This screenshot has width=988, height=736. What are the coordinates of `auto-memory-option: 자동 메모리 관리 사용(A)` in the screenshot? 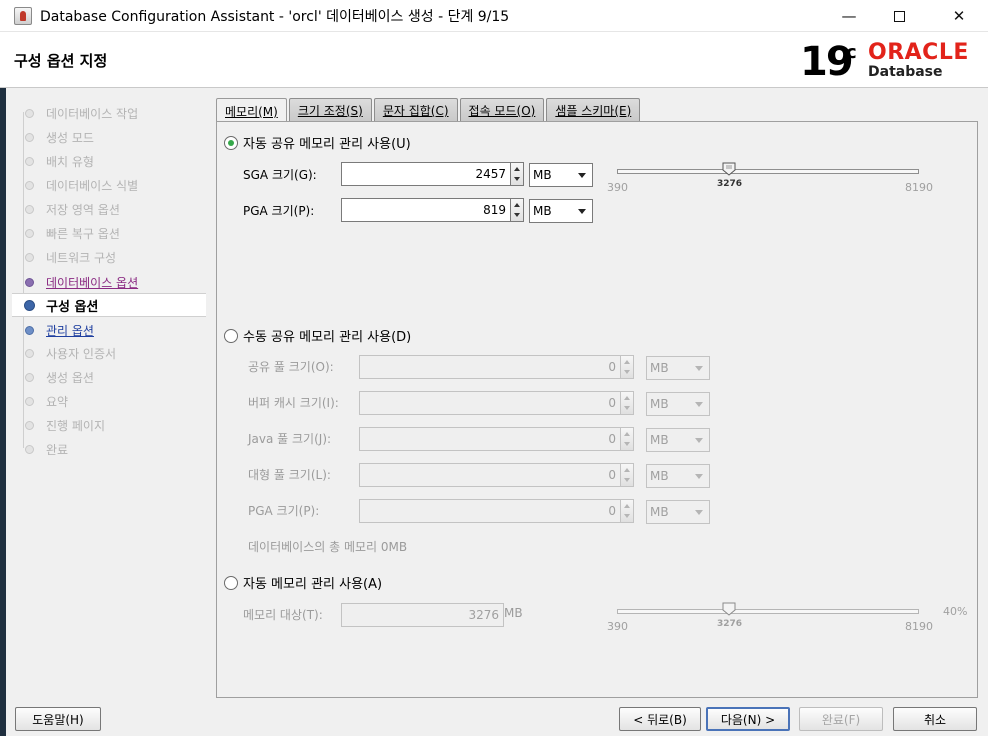 It's located at (303, 582).